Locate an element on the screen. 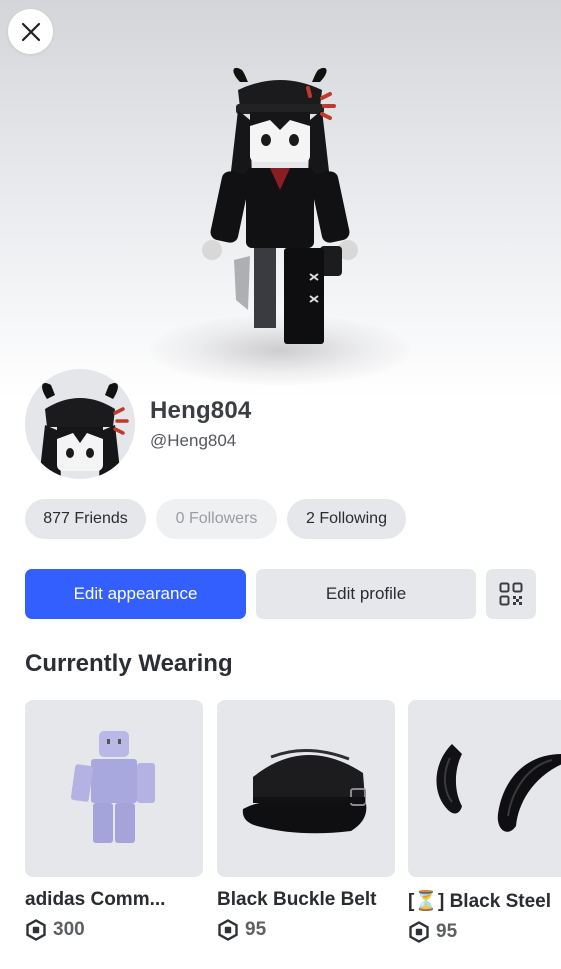  item-price-value: 300 is located at coordinates (69, 929).